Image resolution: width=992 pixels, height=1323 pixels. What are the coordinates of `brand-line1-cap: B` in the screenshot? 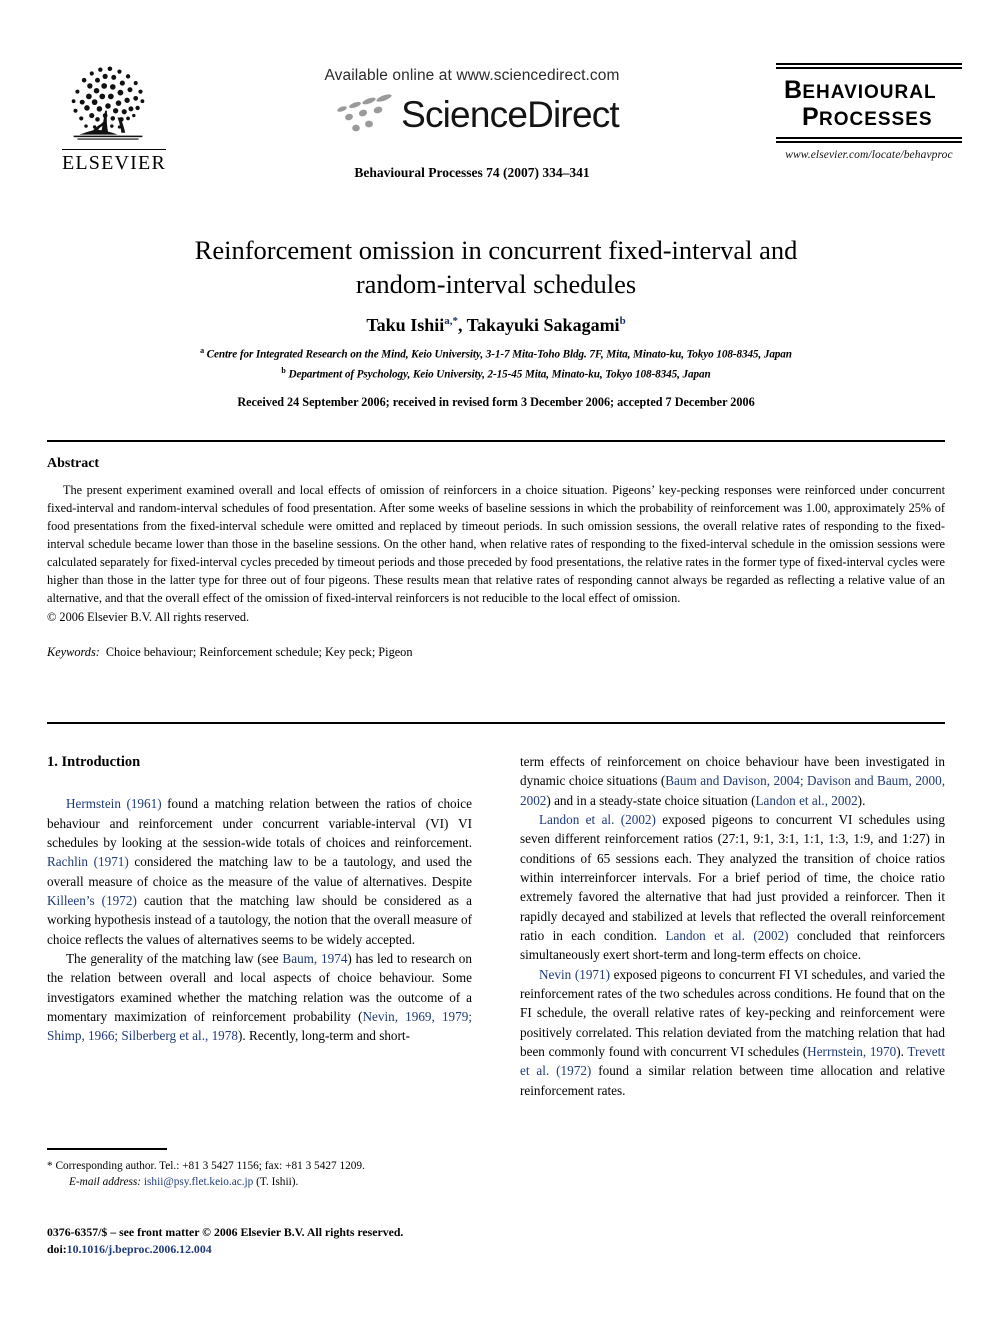 It's located at (793, 90).